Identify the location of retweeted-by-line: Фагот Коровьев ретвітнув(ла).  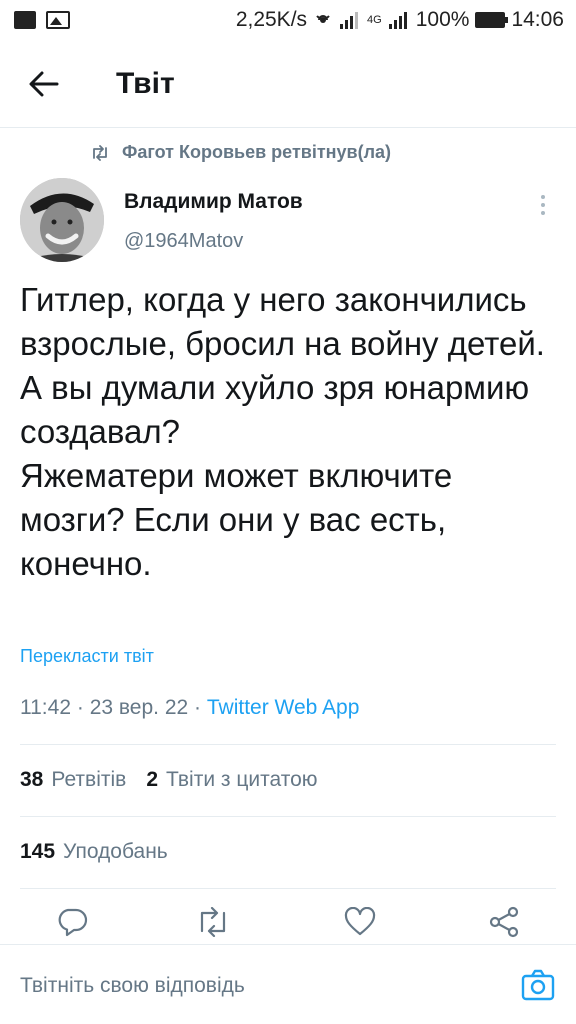
(240, 152).